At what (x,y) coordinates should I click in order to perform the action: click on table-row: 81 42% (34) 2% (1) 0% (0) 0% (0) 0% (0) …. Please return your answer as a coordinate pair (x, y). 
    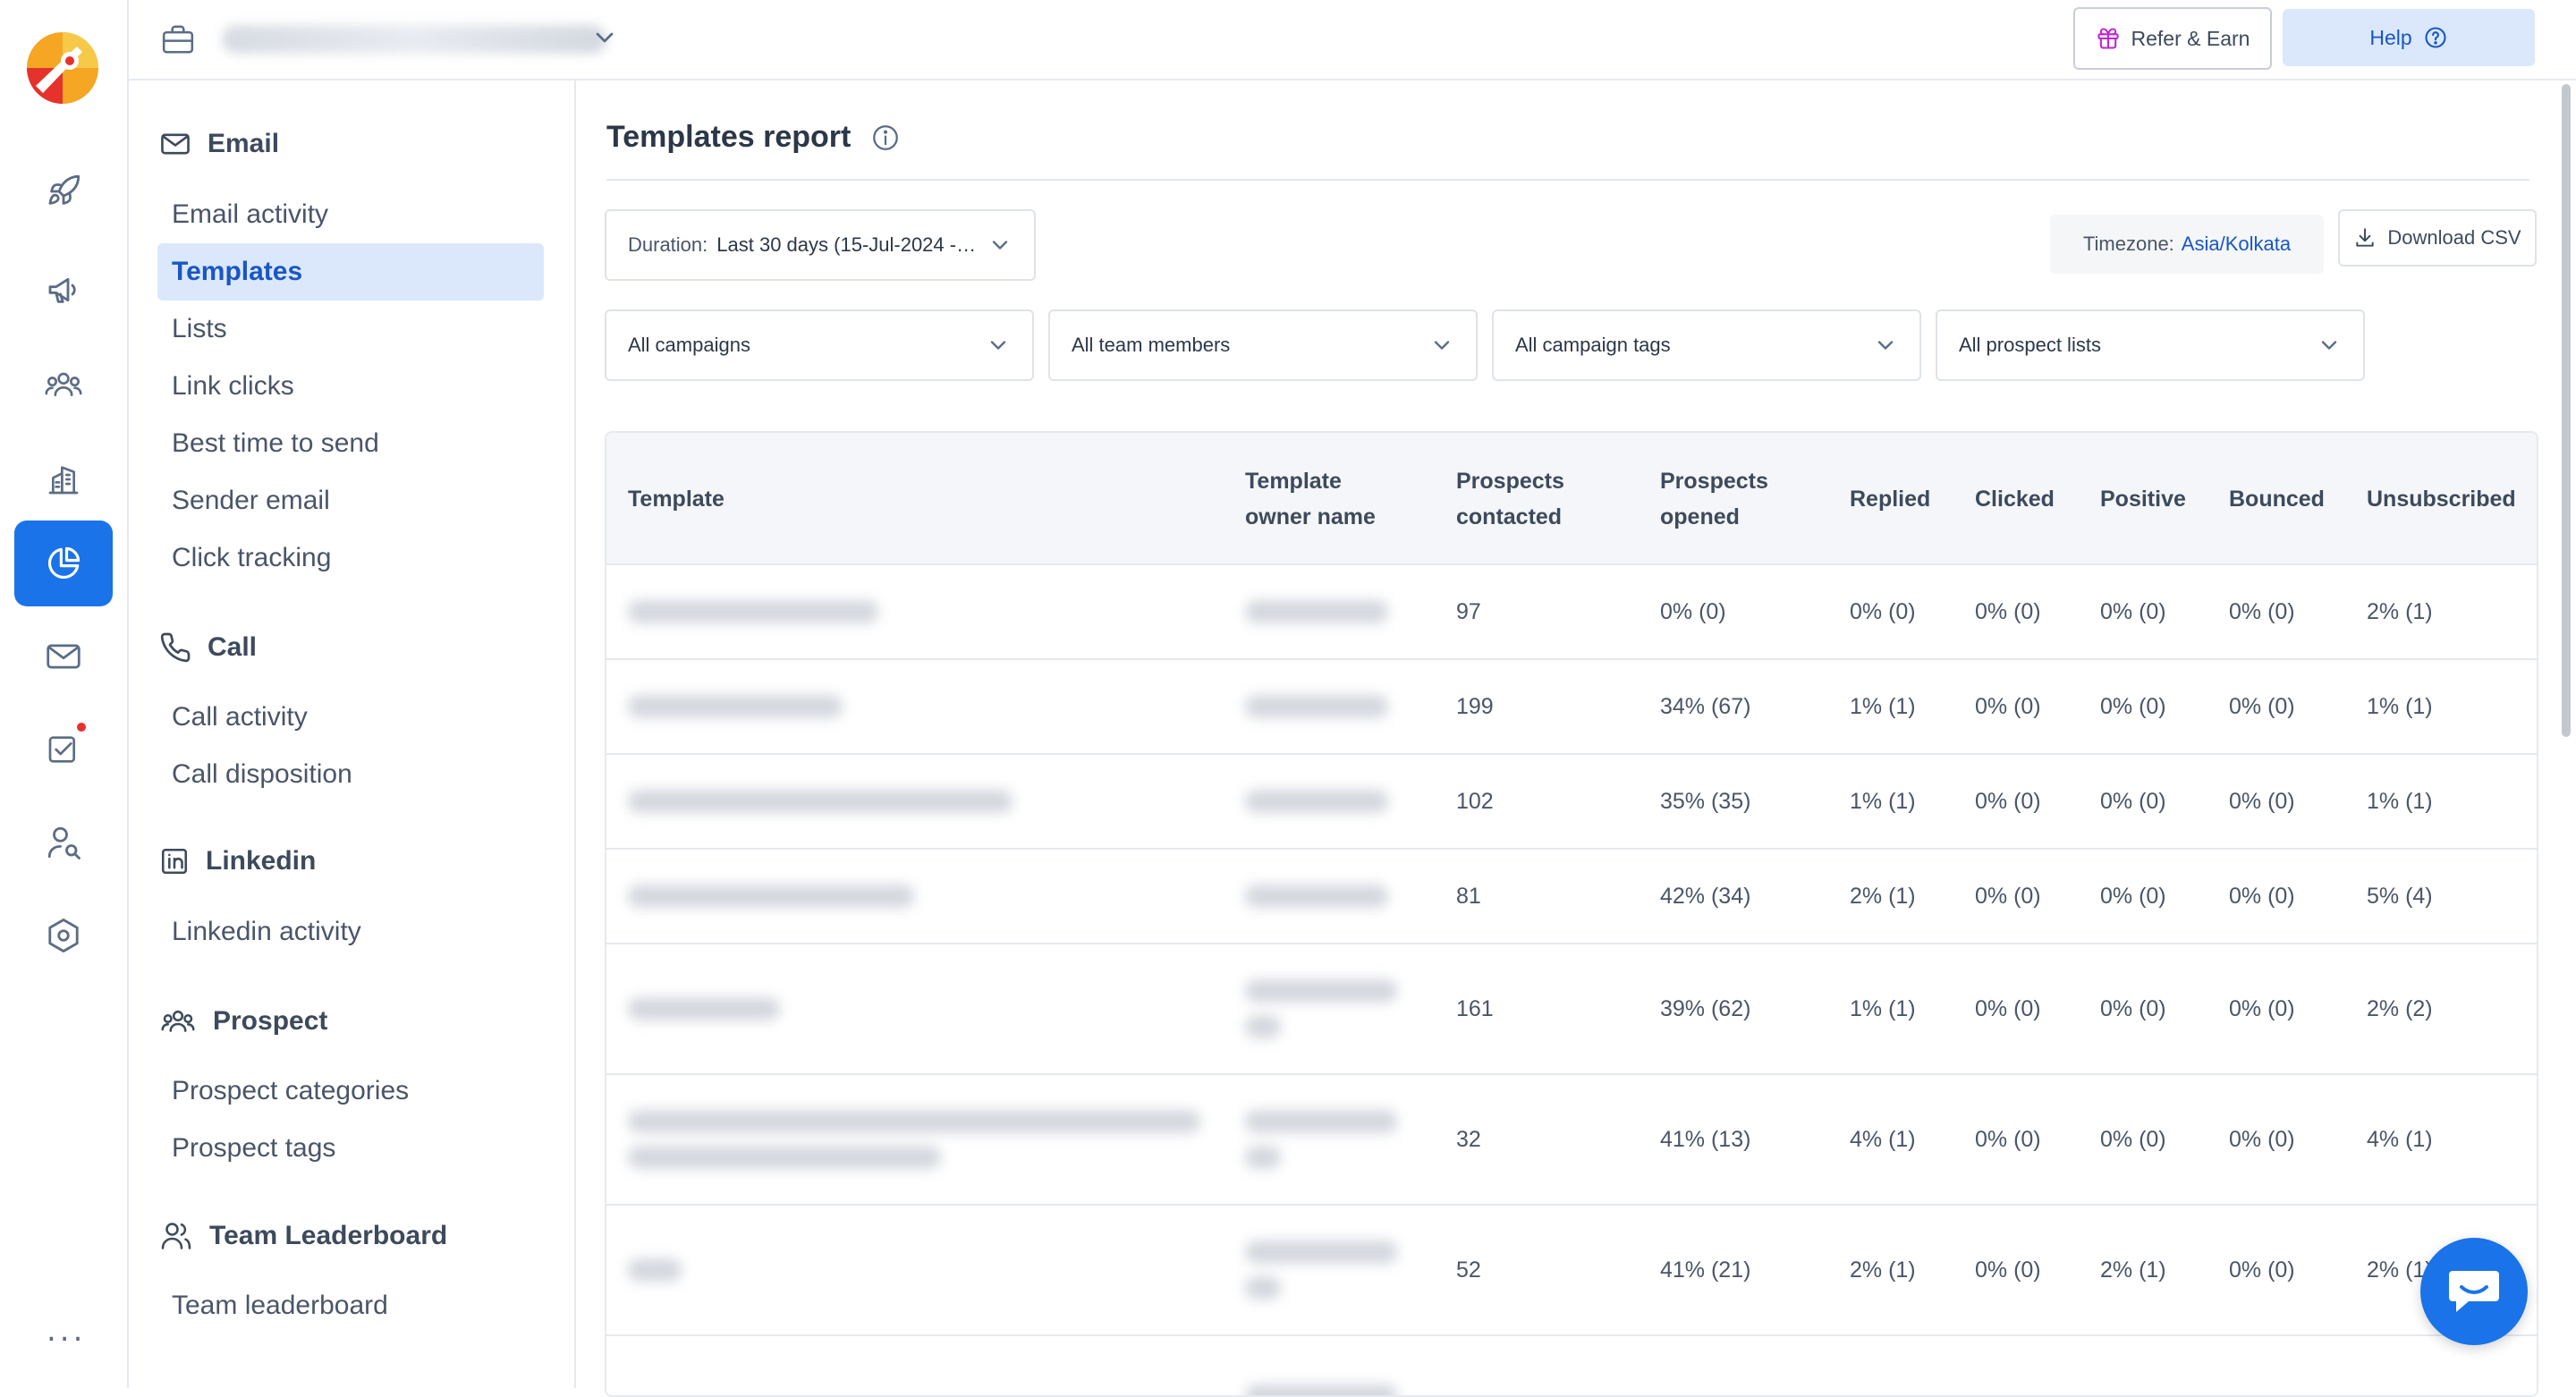
    Looking at the image, I should click on (1571, 897).